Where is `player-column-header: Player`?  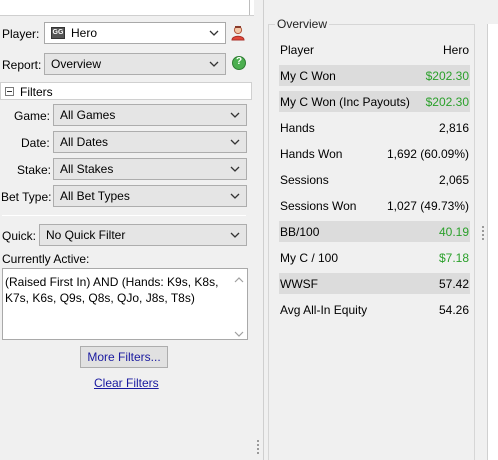
player-column-header: Player is located at coordinates (297, 50).